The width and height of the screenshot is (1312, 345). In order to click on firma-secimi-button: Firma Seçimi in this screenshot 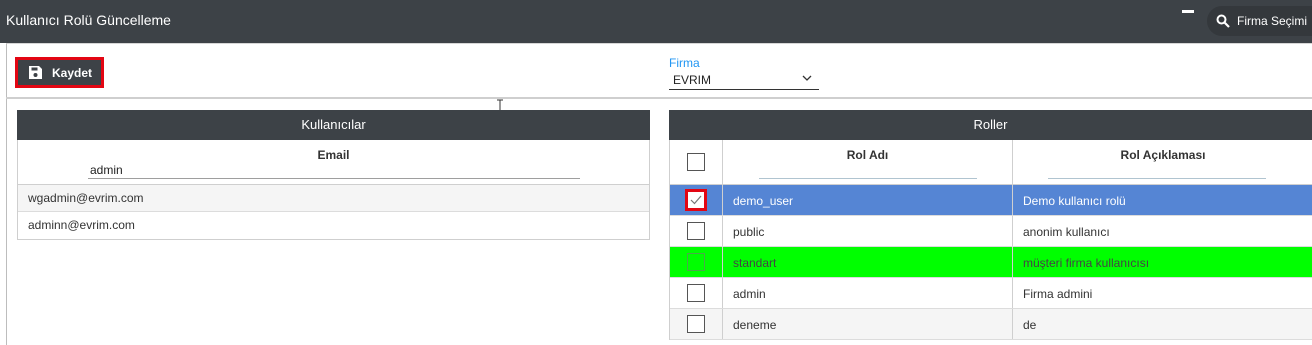, I will do `click(1259, 21)`.